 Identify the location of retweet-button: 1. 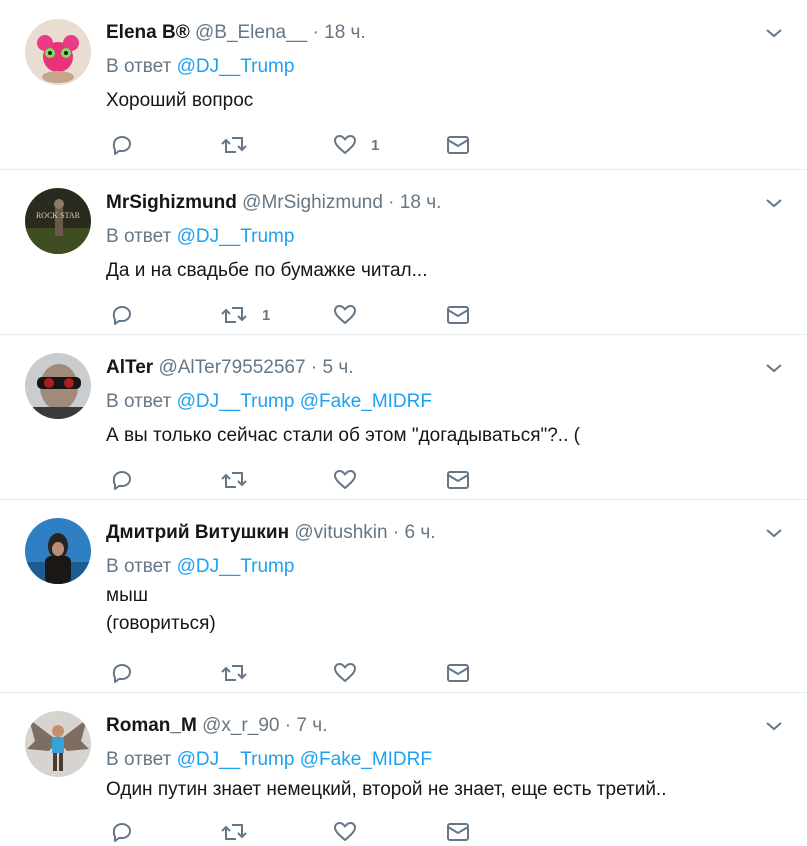
(245, 315).